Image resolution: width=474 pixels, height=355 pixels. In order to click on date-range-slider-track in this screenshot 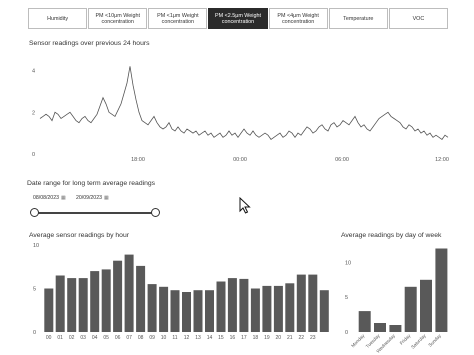, I will do `click(95, 212)`.